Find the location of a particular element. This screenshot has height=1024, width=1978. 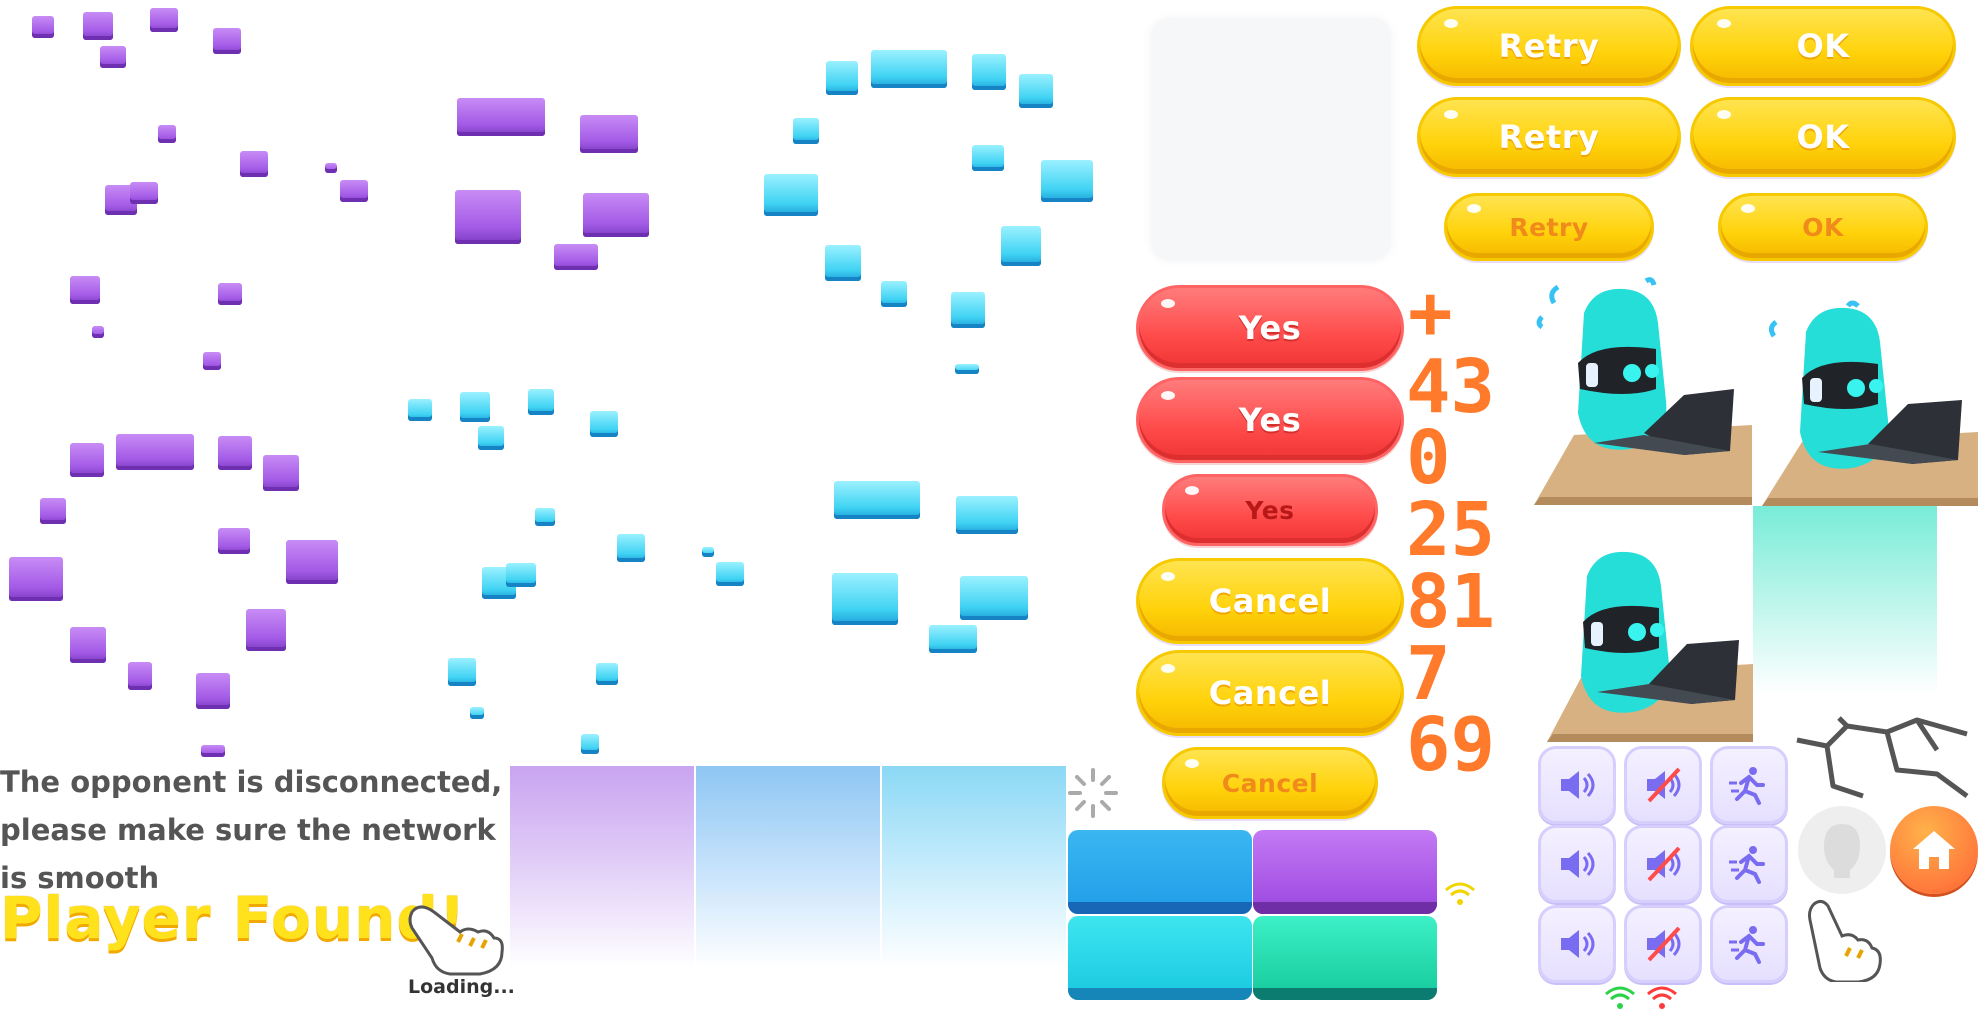

digit-81: 81 is located at coordinates (1451, 602).